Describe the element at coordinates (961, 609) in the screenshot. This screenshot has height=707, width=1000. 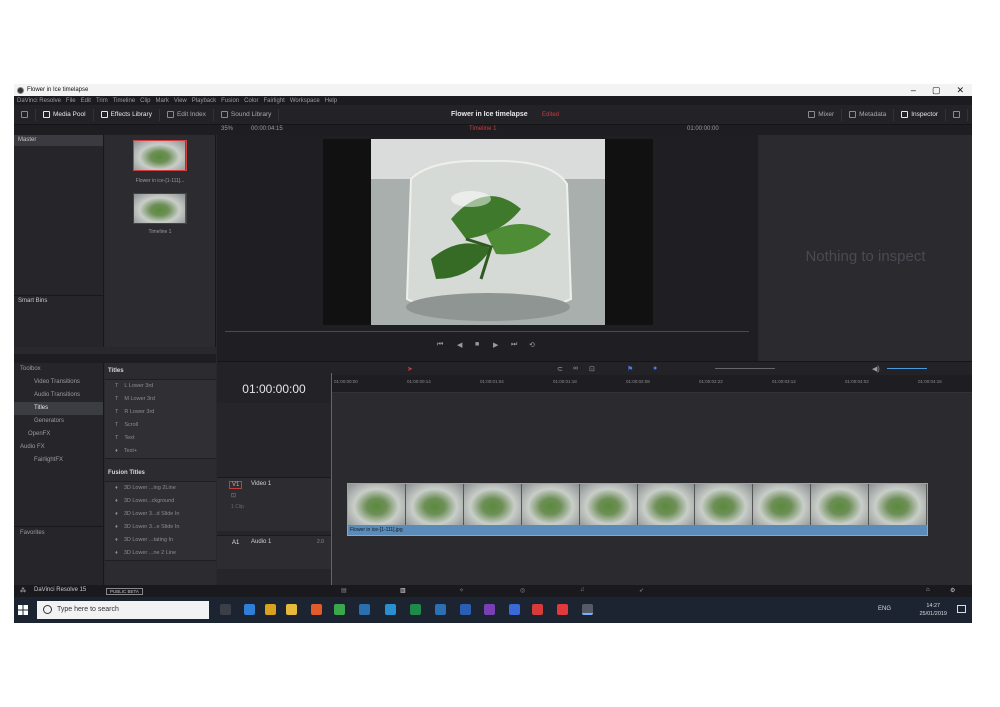
I see `notifications-icon` at that location.